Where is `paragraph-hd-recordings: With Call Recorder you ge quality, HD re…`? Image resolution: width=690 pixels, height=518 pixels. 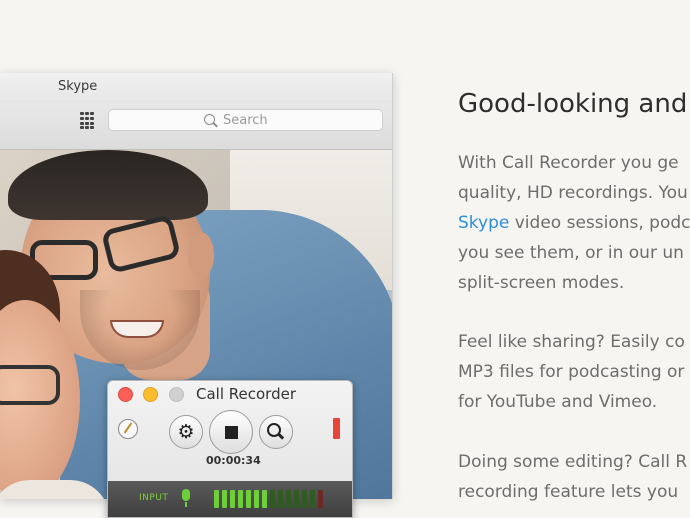 paragraph-hd-recordings: With Call Recorder you ge quality, HD re… is located at coordinates (574, 223).